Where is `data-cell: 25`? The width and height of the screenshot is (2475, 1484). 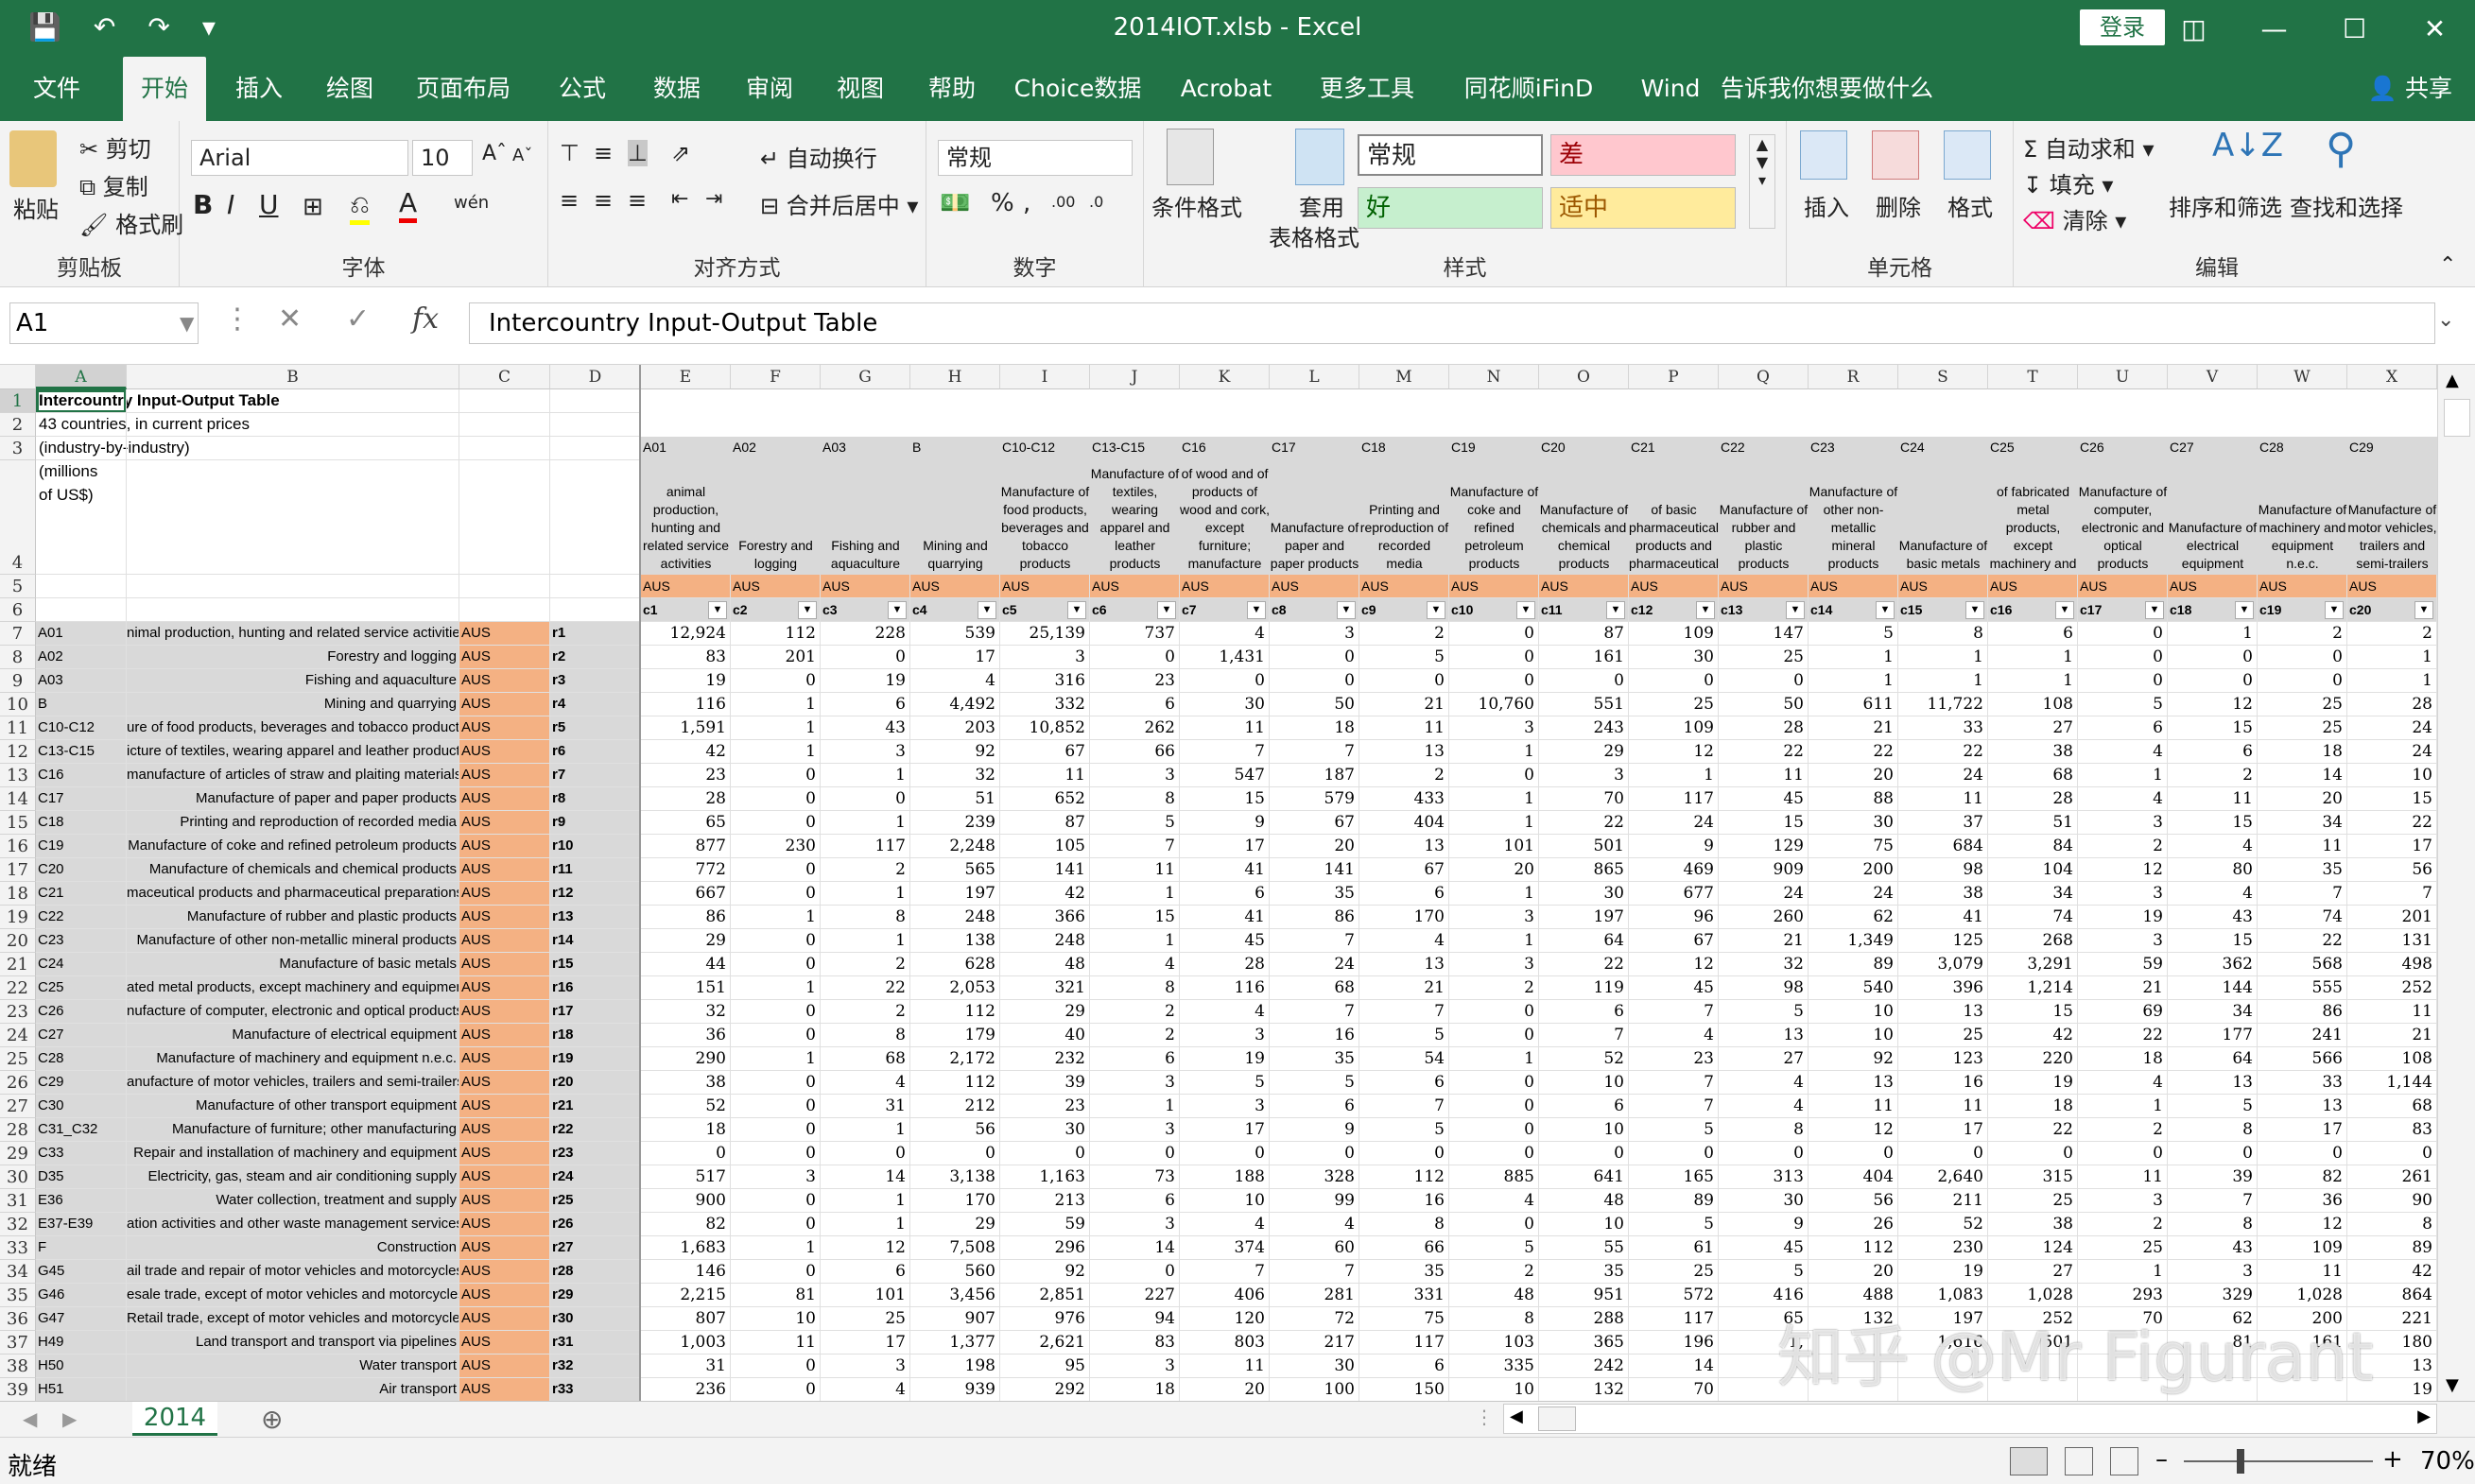 data-cell: 25 is located at coordinates (2302, 704).